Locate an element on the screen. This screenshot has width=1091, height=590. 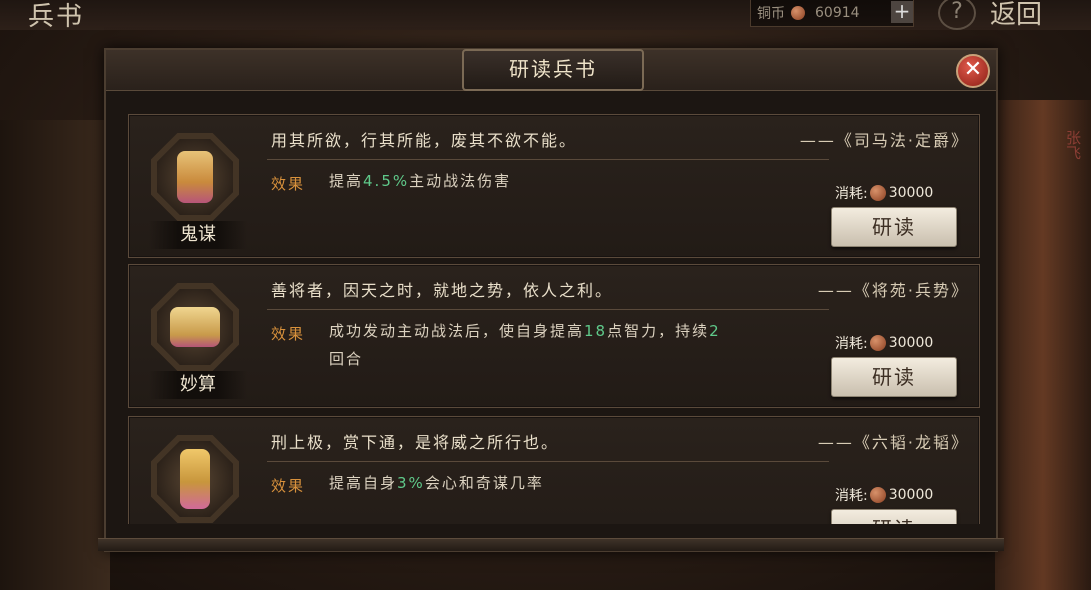
coin-amount: 60914 is located at coordinates (837, 13).